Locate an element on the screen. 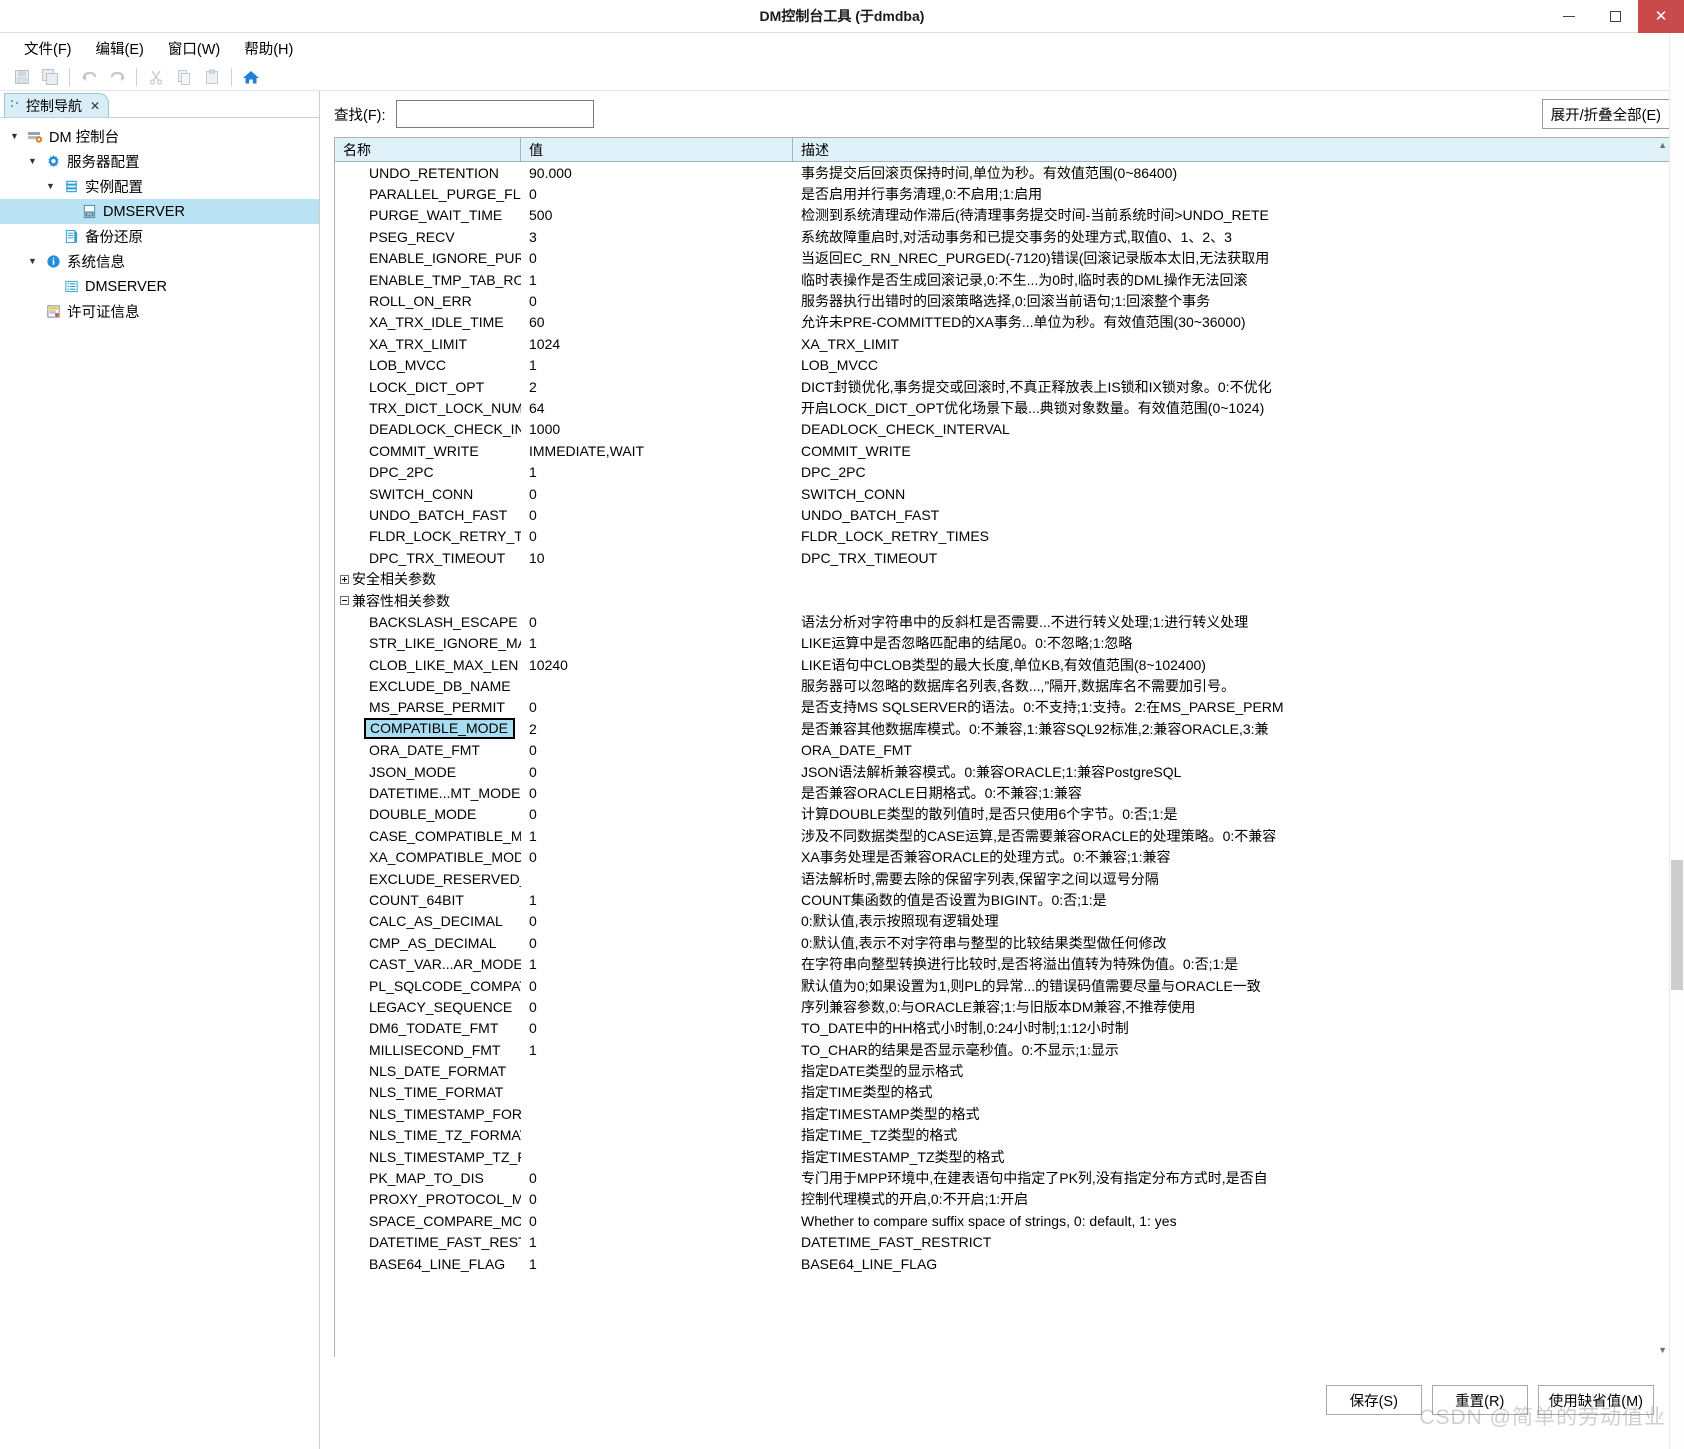 This screenshot has width=1684, height=1449. menu-edit: 编辑(E) is located at coordinates (120, 48).